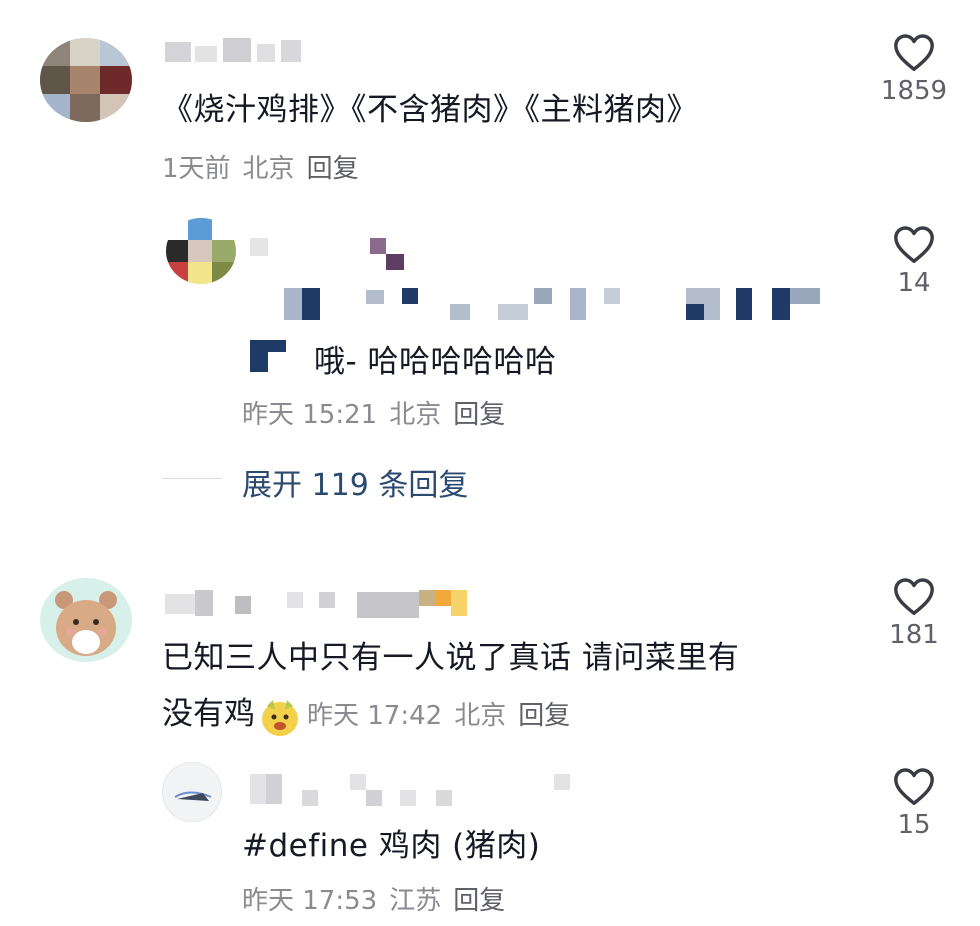  What do you see at coordinates (415, 415) in the screenshot?
I see `reply-location: 北京` at bounding box center [415, 415].